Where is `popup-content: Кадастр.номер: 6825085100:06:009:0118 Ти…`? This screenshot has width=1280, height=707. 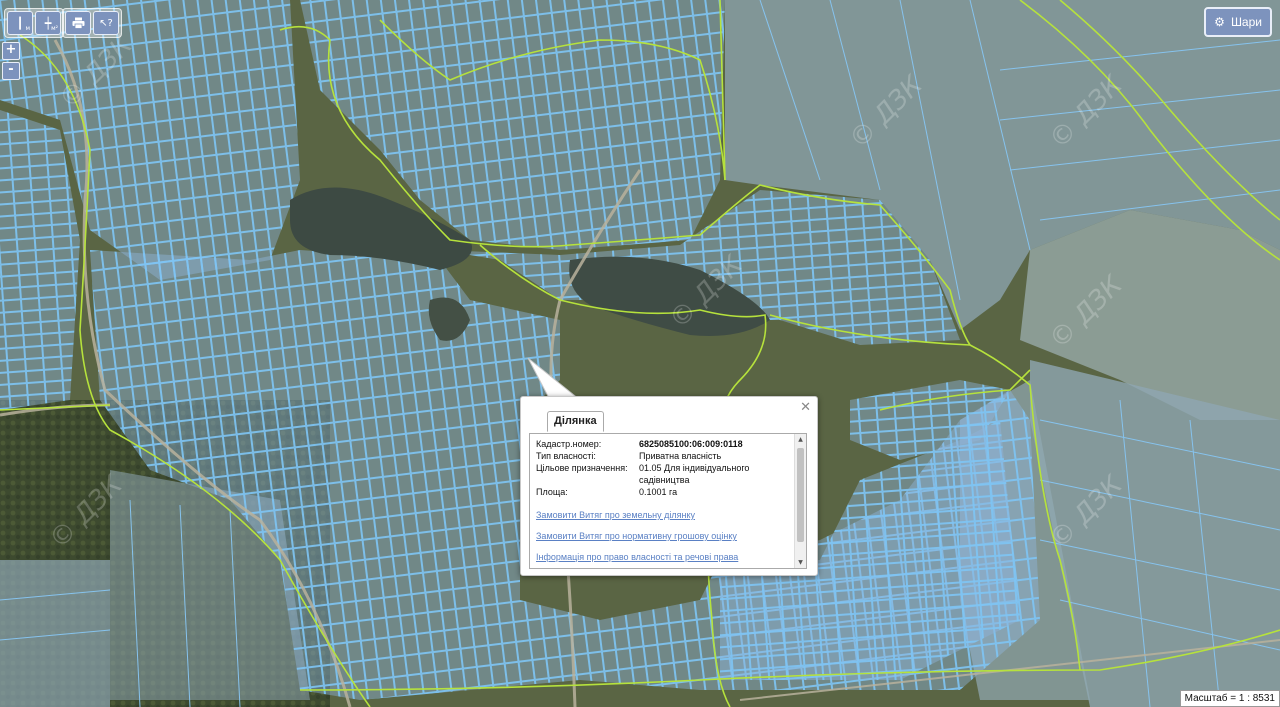 popup-content: Кадастр.номер: 6825085100:06:009:0118 Ти… is located at coordinates (668, 501).